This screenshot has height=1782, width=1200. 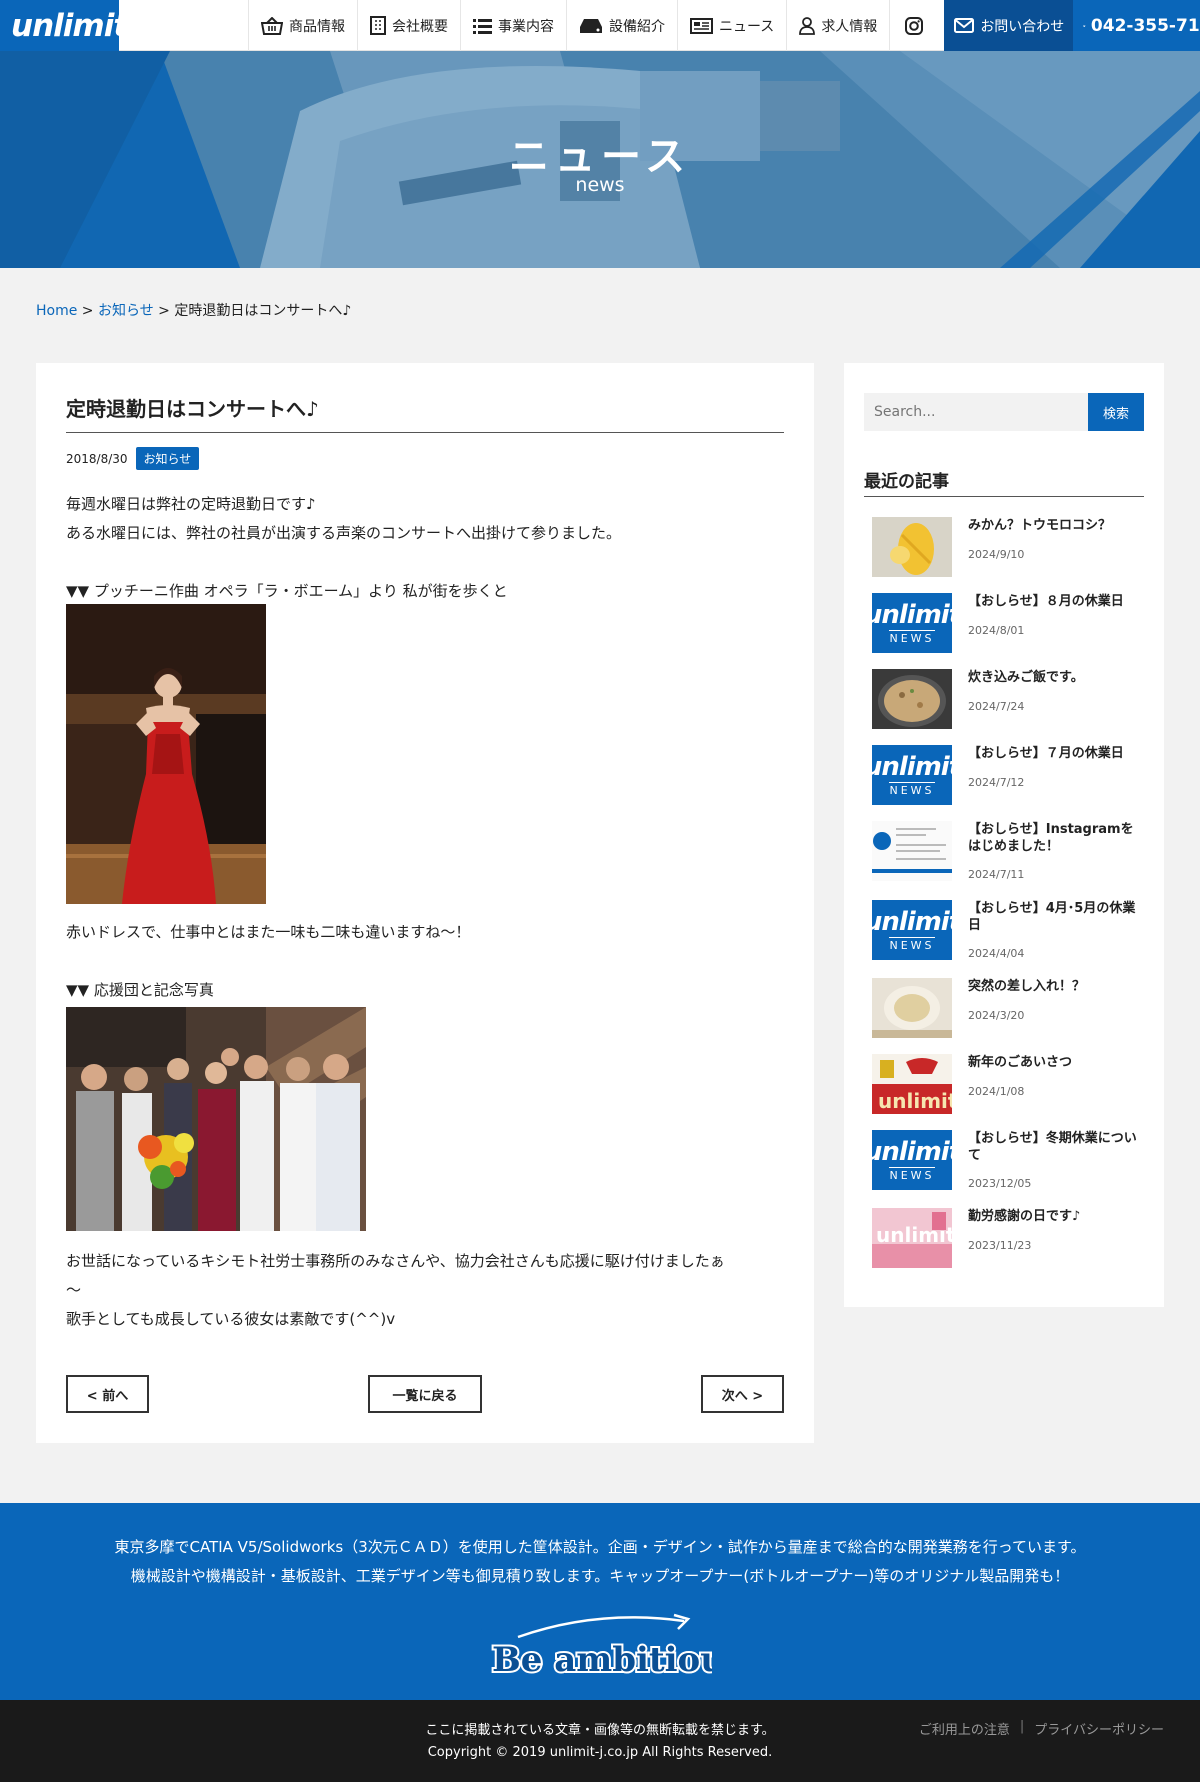 I want to click on building-icon, so click(x=378, y=25).